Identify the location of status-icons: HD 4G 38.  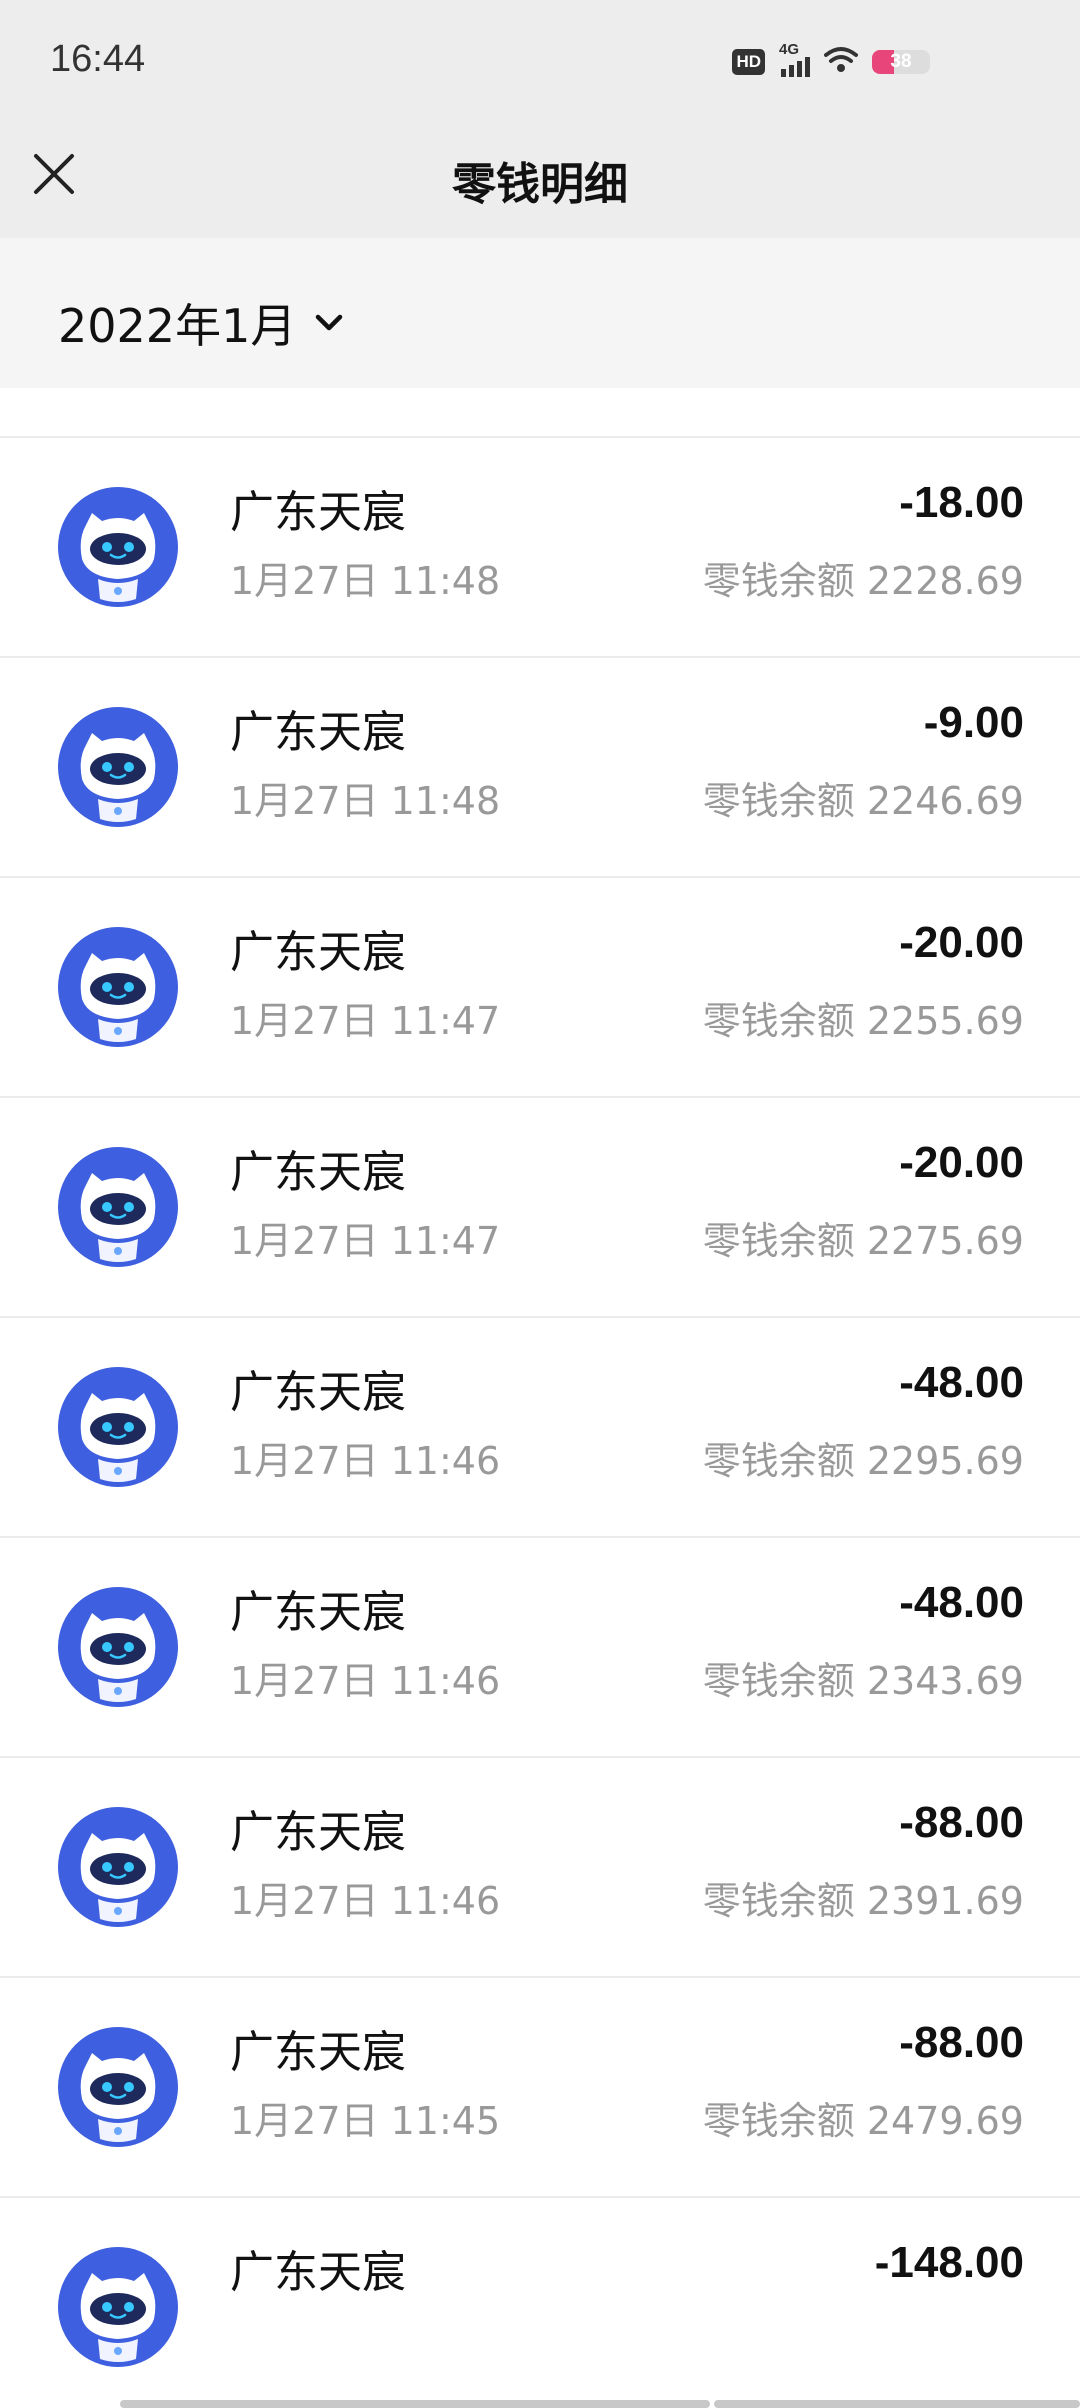
(831, 60).